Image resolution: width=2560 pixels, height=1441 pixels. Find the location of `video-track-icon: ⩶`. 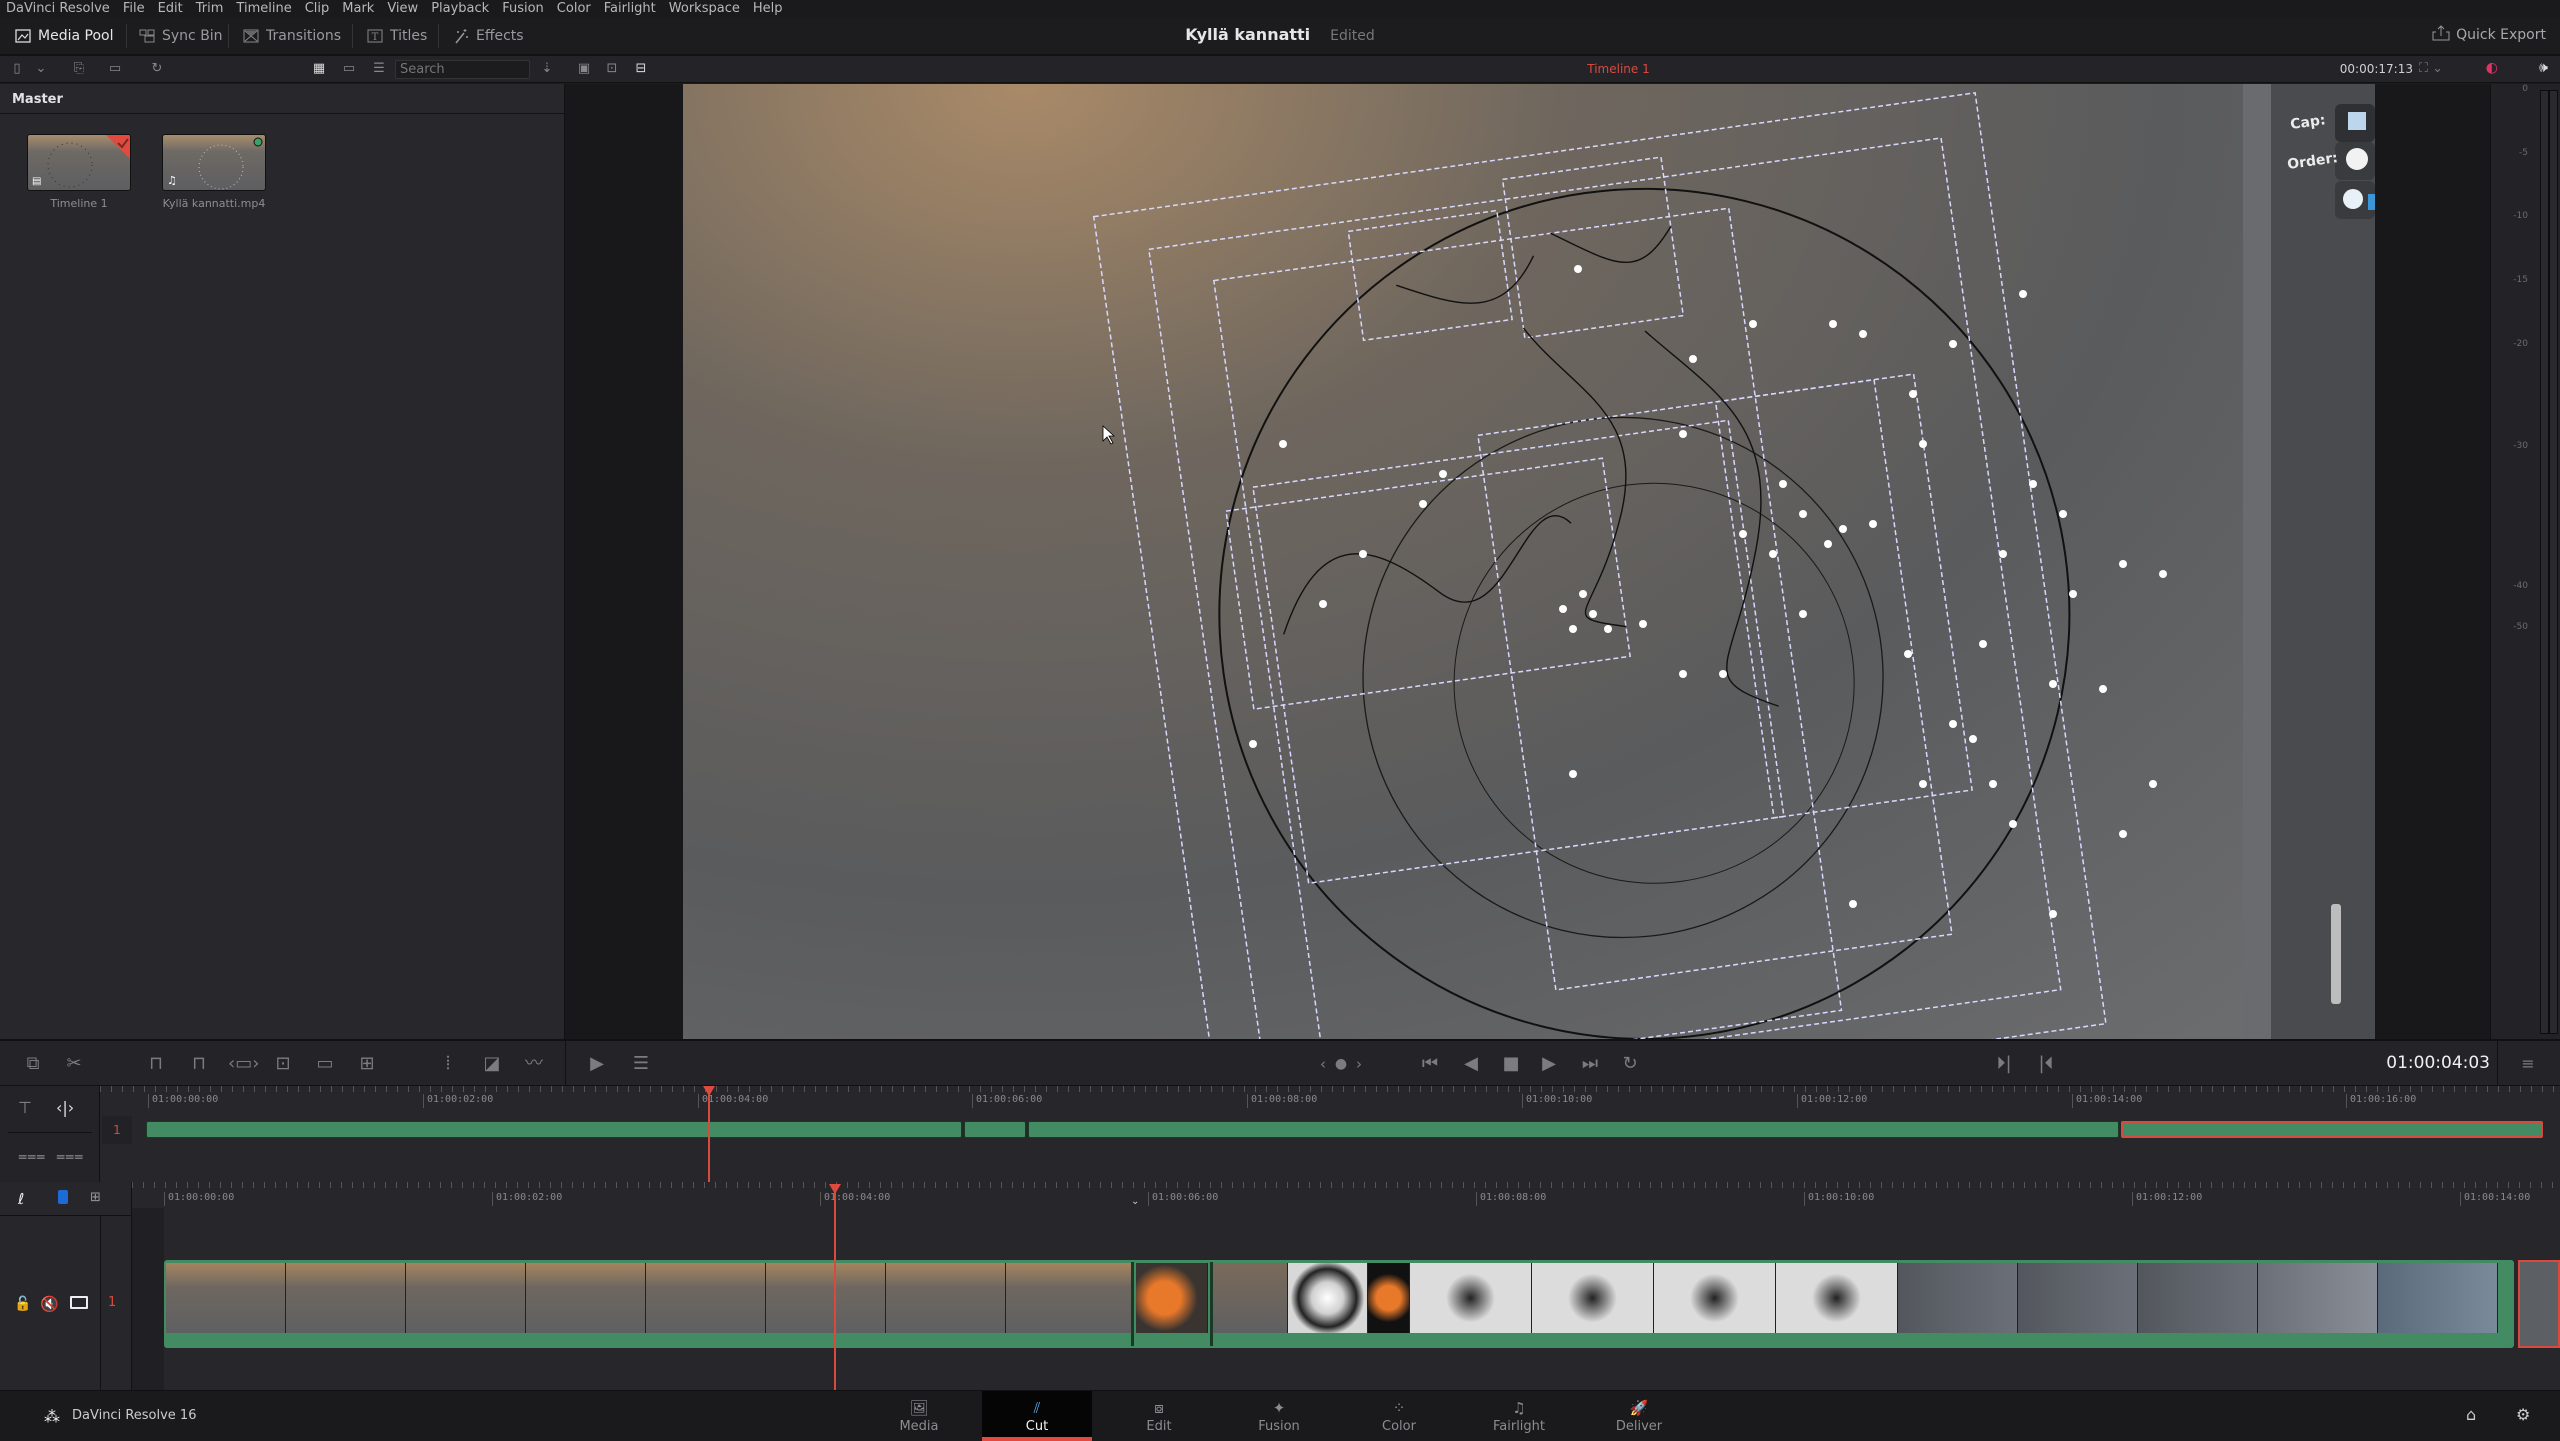

video-track-icon: ⩶ is located at coordinates (31, 1156).